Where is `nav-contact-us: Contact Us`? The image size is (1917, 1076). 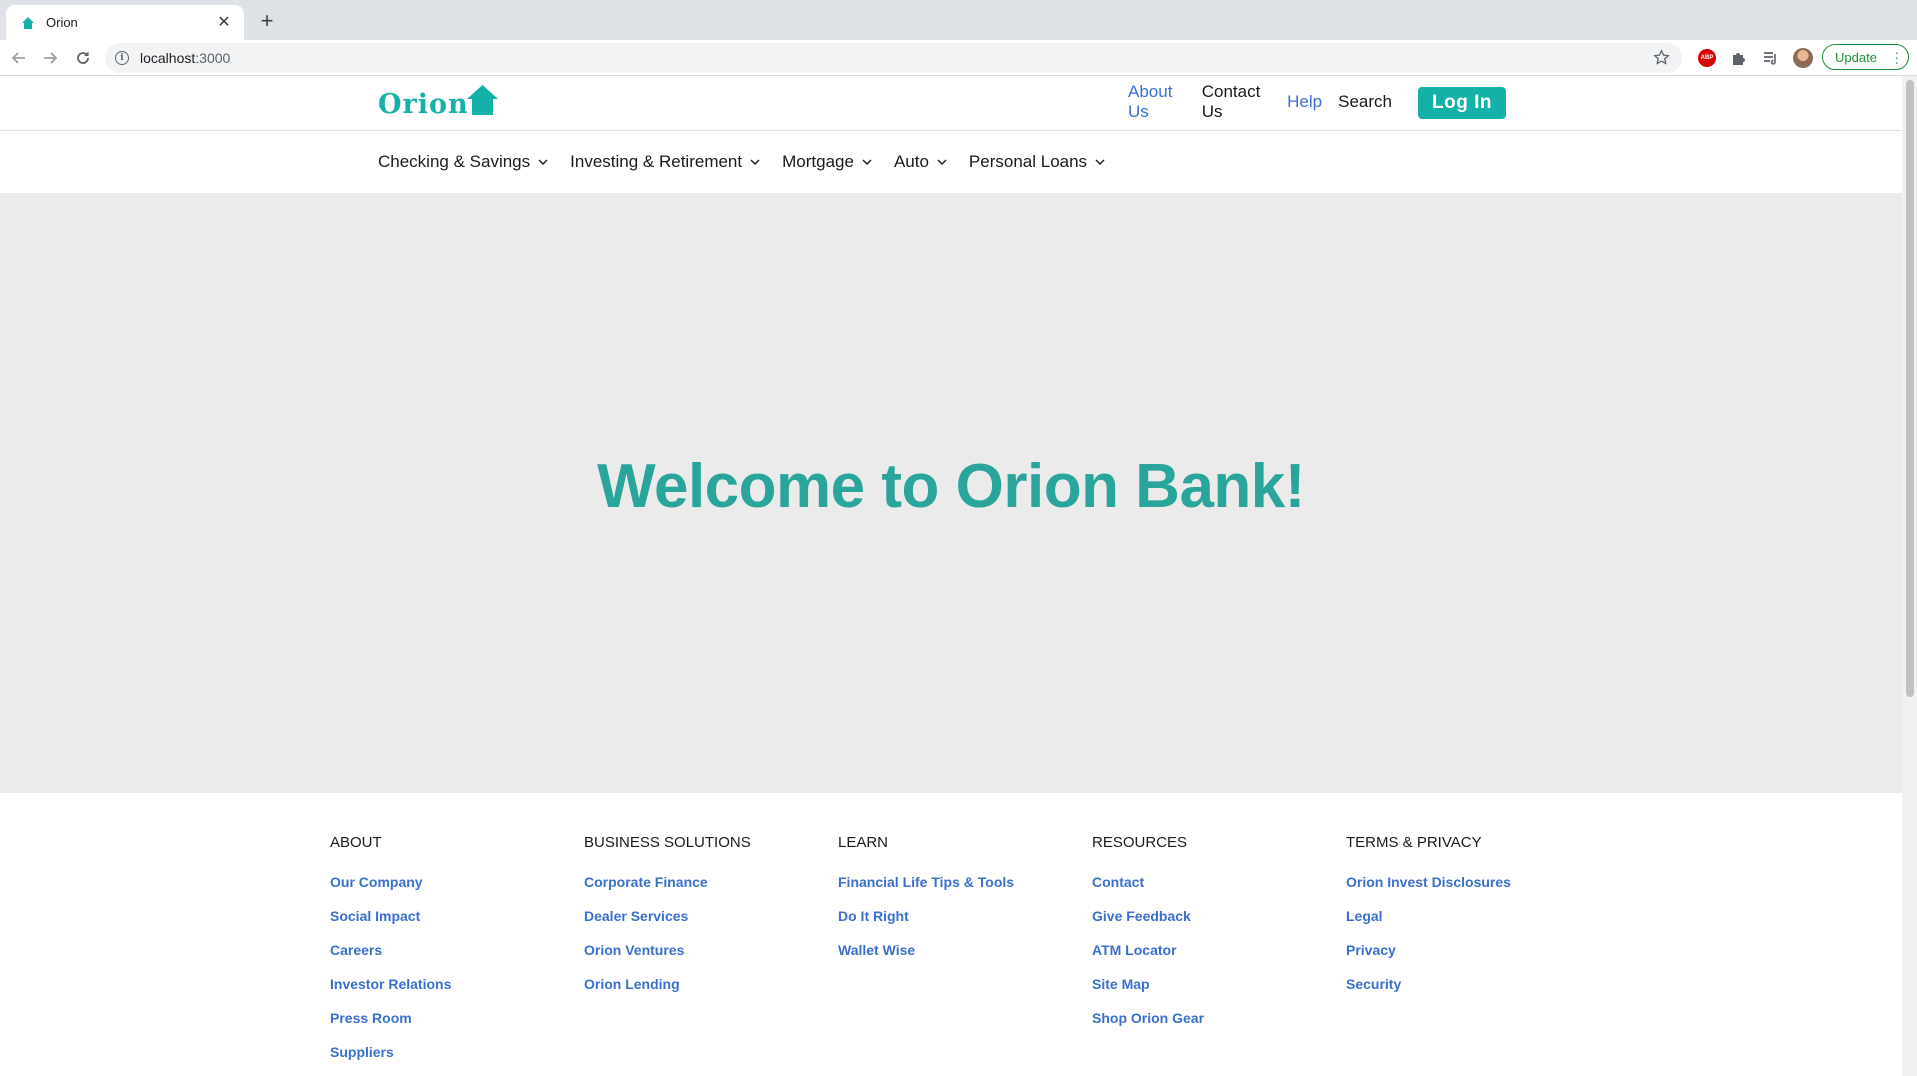
nav-contact-us: Contact Us is located at coordinates (1236, 102).